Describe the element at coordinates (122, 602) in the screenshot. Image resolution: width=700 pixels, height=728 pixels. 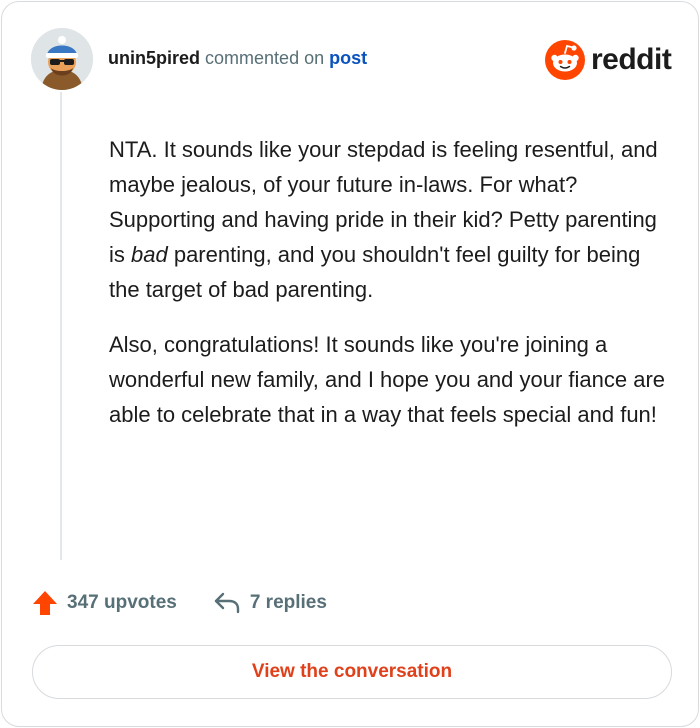
I see `upvote-count: 347 upvotes` at that location.